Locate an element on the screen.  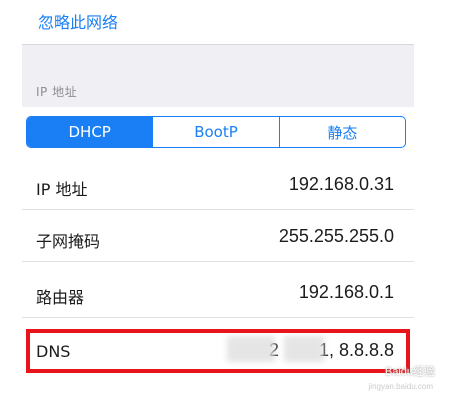
row-dns: DNS 2 1, 8.8.8.8 is located at coordinates (218, 353).